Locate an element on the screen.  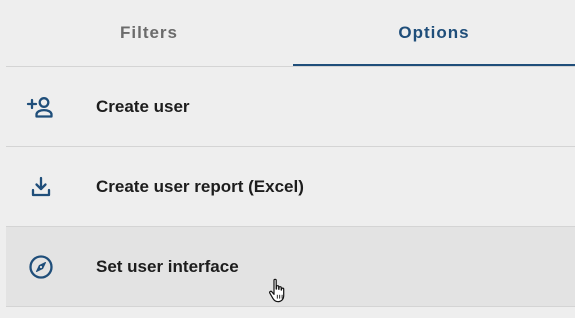
compass-icon is located at coordinates (41, 267).